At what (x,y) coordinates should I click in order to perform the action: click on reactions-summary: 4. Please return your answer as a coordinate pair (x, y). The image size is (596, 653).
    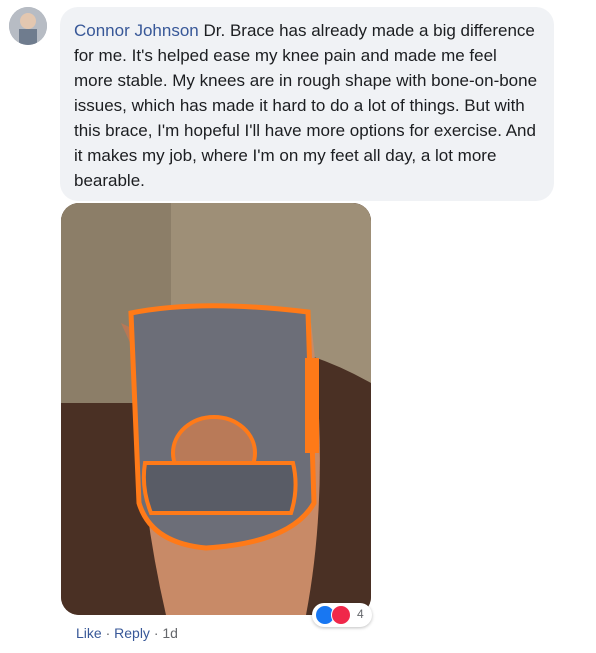
    Looking at the image, I should click on (342, 615).